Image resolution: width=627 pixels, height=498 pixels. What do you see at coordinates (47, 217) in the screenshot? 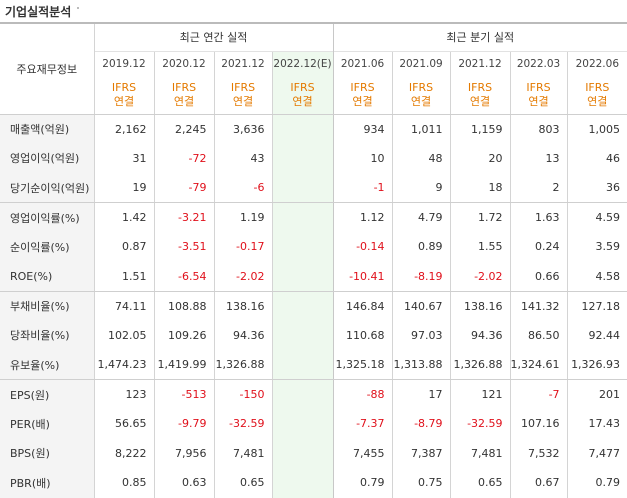
I see `row-label: 영업이익률(%)` at bounding box center [47, 217].